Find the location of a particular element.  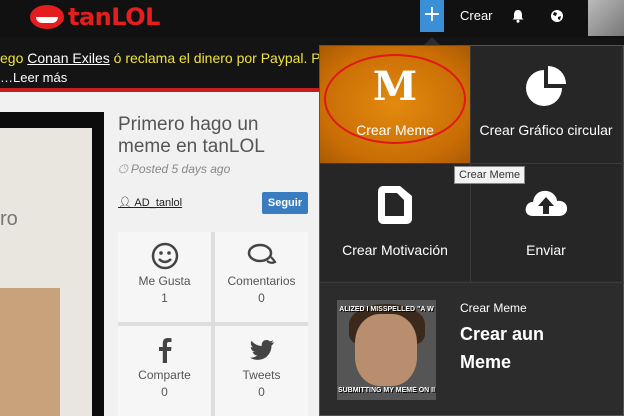

stat-comments: Comentarios 0 is located at coordinates (261, 277).